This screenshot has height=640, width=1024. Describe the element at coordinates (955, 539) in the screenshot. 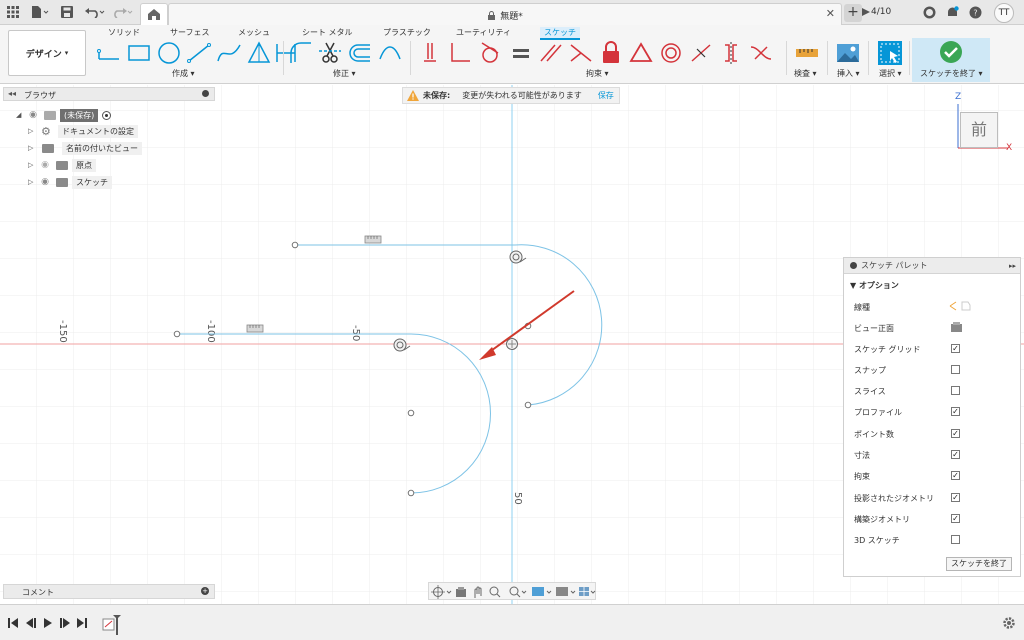

I see `3d-sketch-checkbox` at that location.